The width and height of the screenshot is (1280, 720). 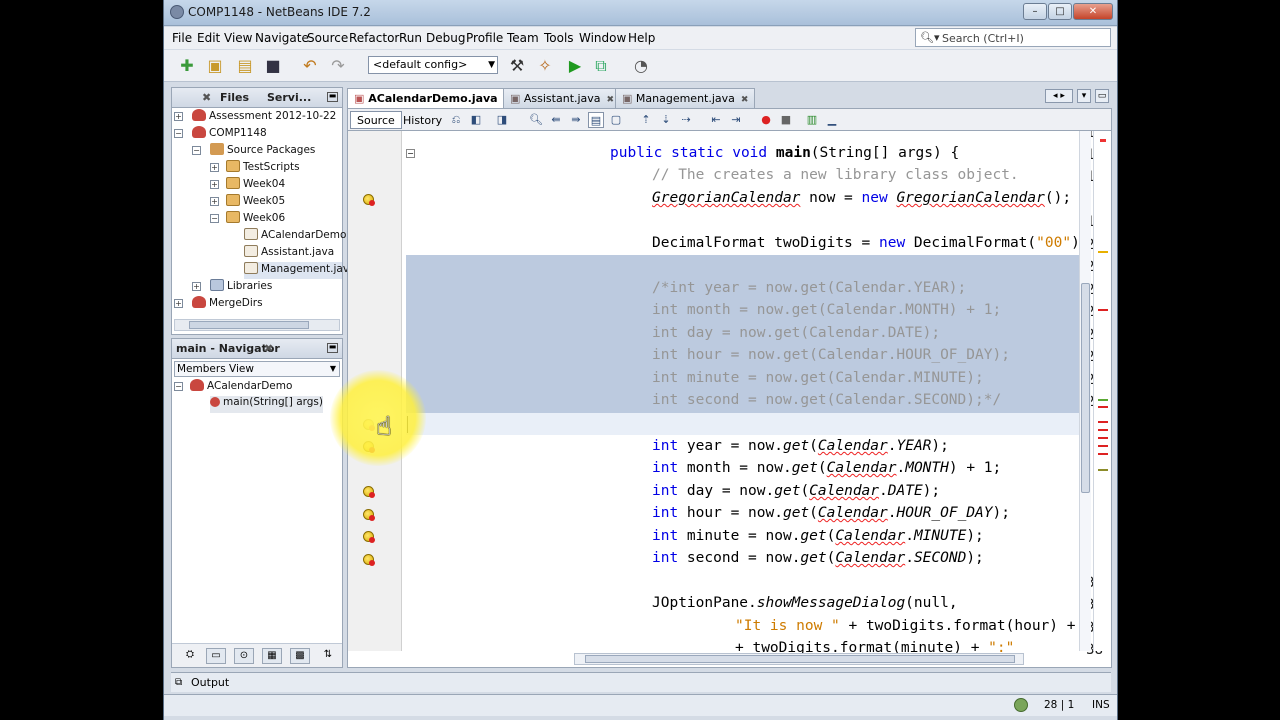 What do you see at coordinates (523, 38) in the screenshot?
I see `menu-team: Team` at bounding box center [523, 38].